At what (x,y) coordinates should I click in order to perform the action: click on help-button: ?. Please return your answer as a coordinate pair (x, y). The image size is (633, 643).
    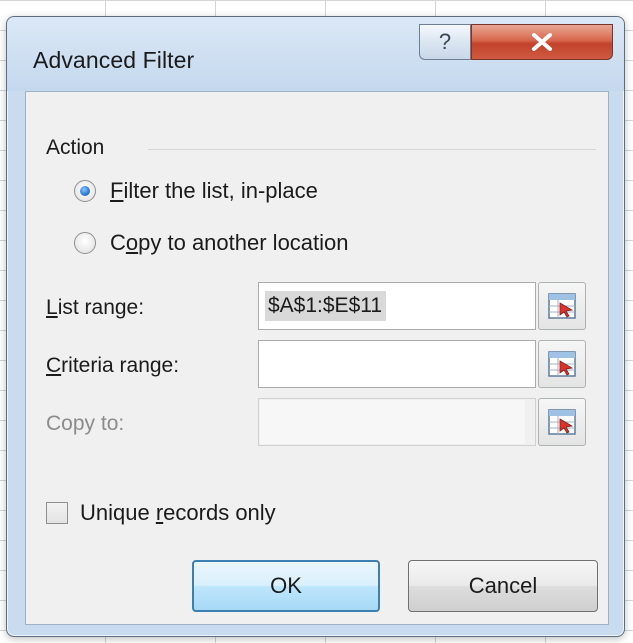
    Looking at the image, I should click on (445, 42).